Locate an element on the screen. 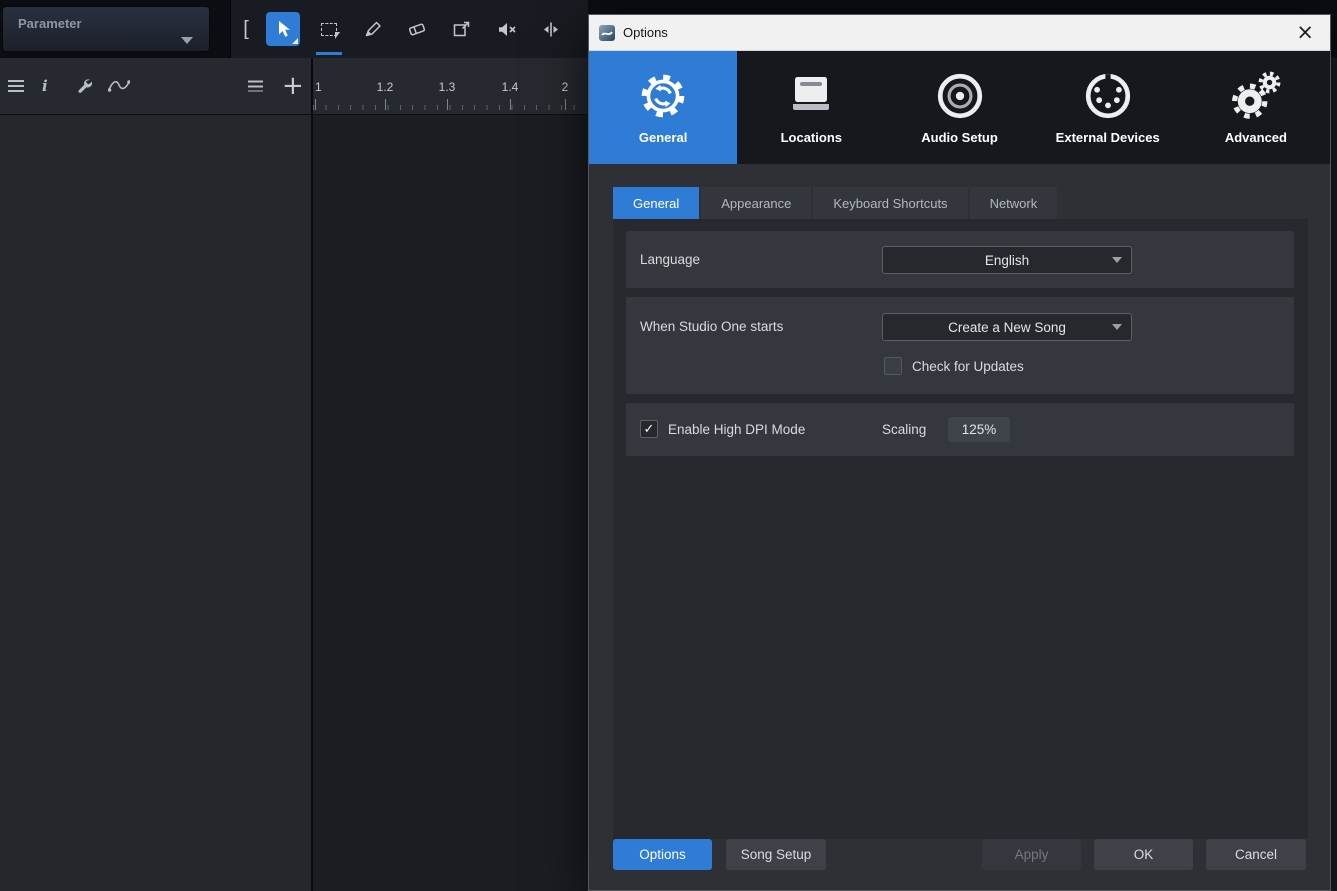 This screenshot has height=891, width=1337. eraser-tool-button is located at coordinates (417, 29).